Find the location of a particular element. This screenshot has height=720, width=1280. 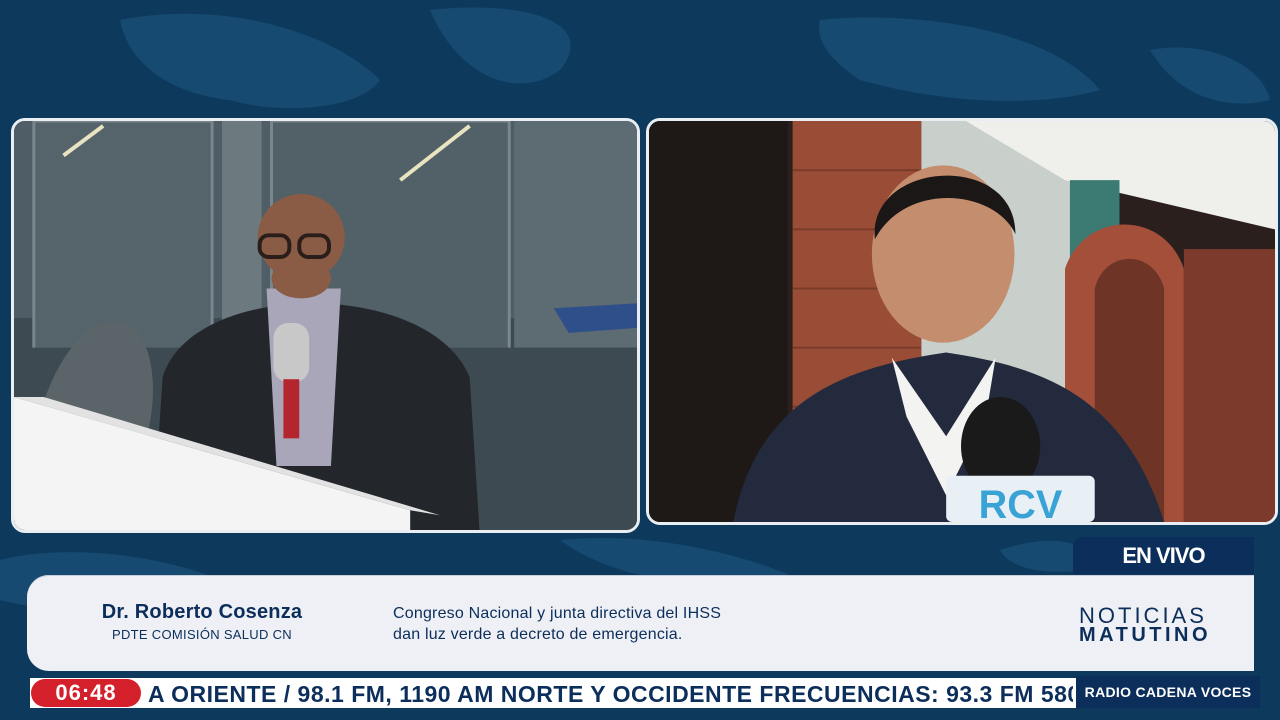

guest-role: PDTE COMISIÓN SALUD CN is located at coordinates (202, 634).